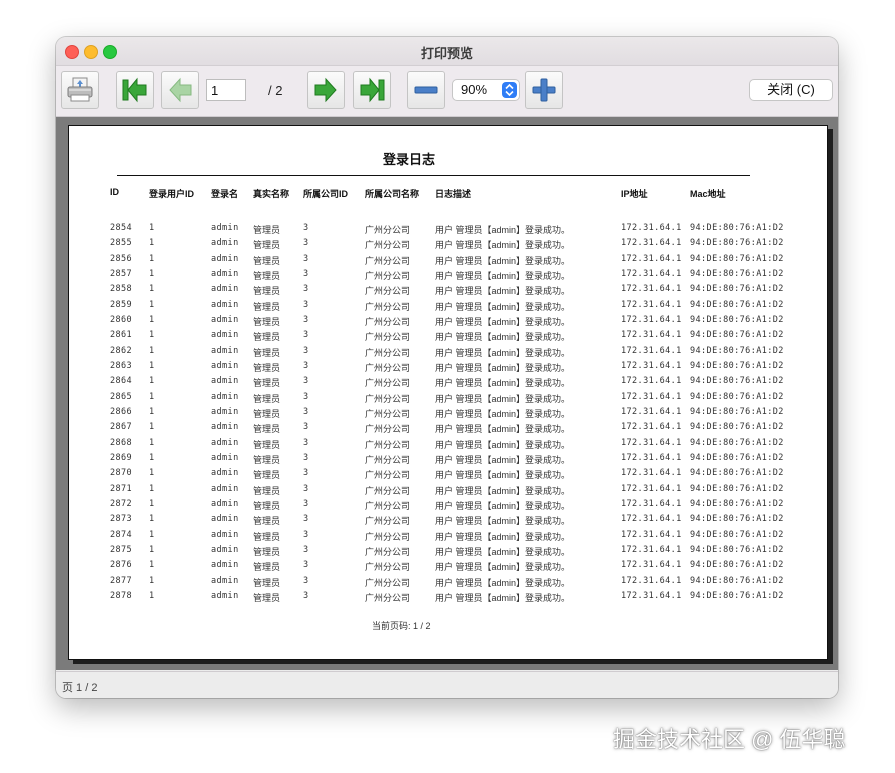 This screenshot has height=773, width=895. I want to click on next-page-button, so click(326, 90).